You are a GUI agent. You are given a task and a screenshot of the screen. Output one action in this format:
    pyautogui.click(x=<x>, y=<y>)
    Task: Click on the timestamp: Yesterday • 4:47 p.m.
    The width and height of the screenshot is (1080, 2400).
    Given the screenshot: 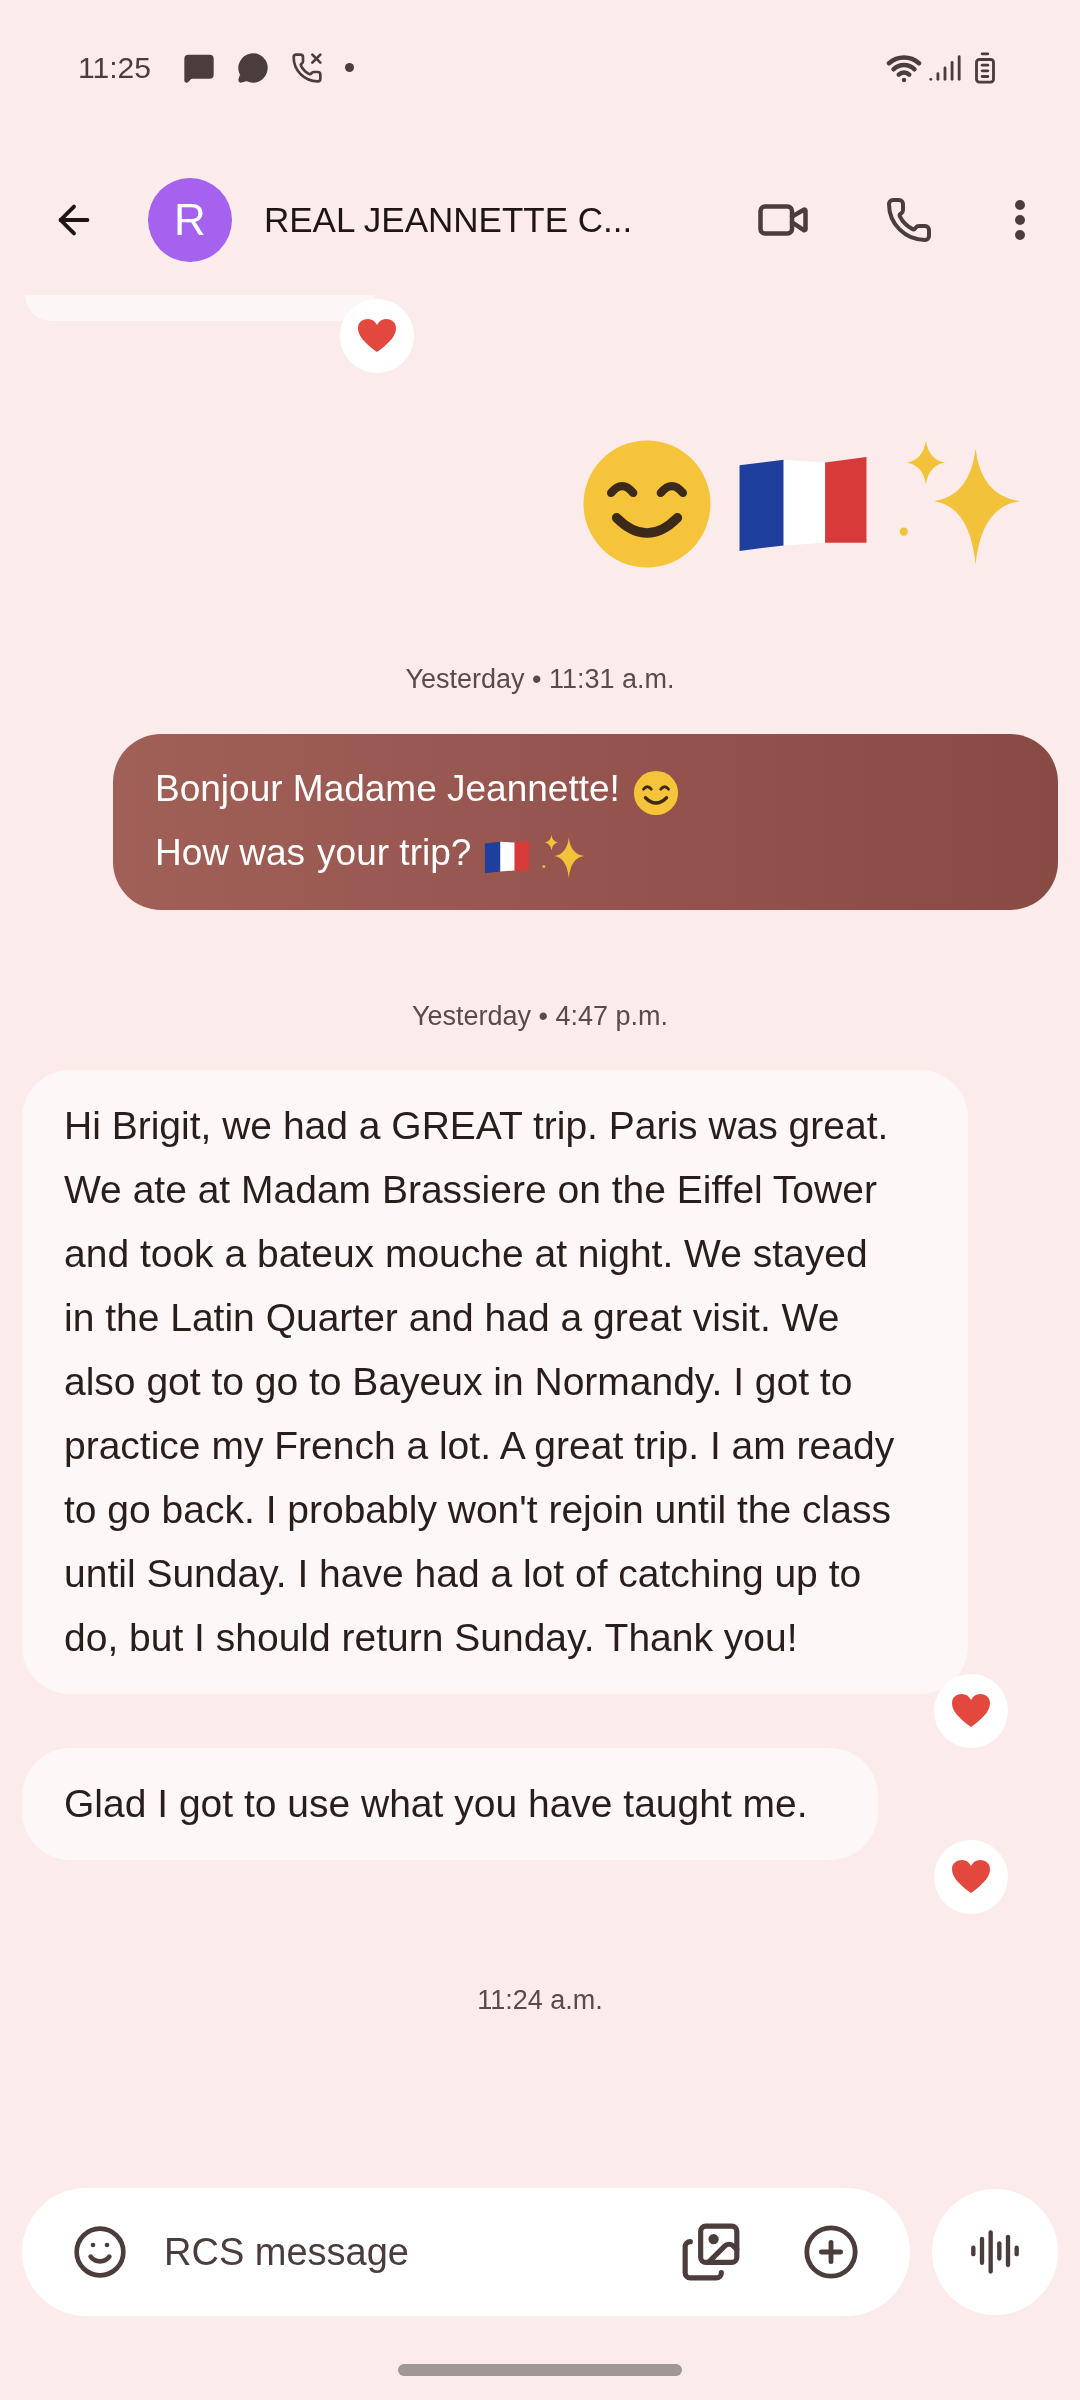 What is the action you would take?
    pyautogui.click(x=540, y=1016)
    